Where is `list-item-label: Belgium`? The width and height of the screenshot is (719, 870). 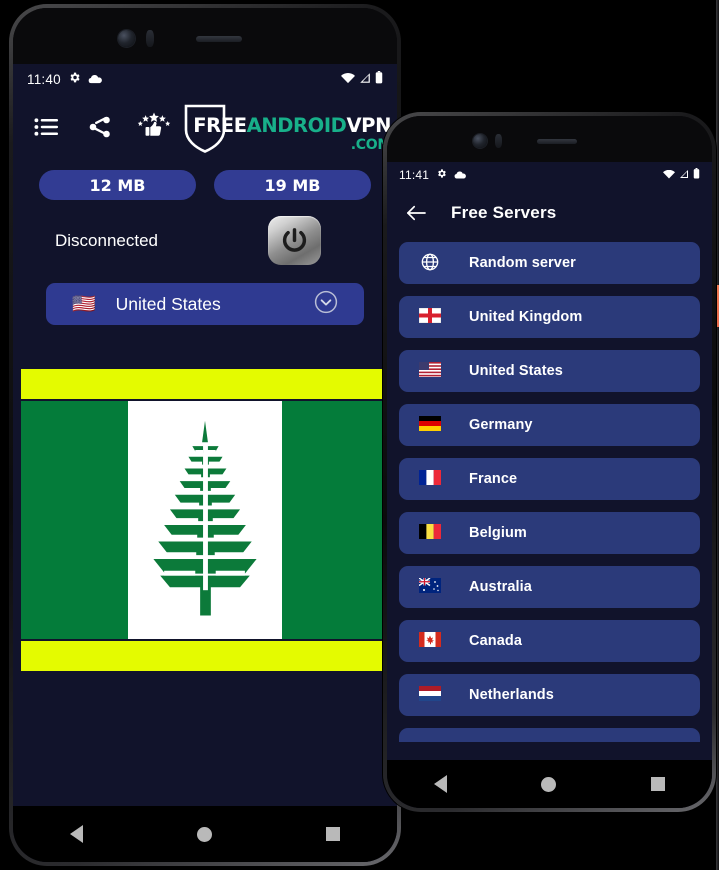
list-item-label: Belgium is located at coordinates (498, 533).